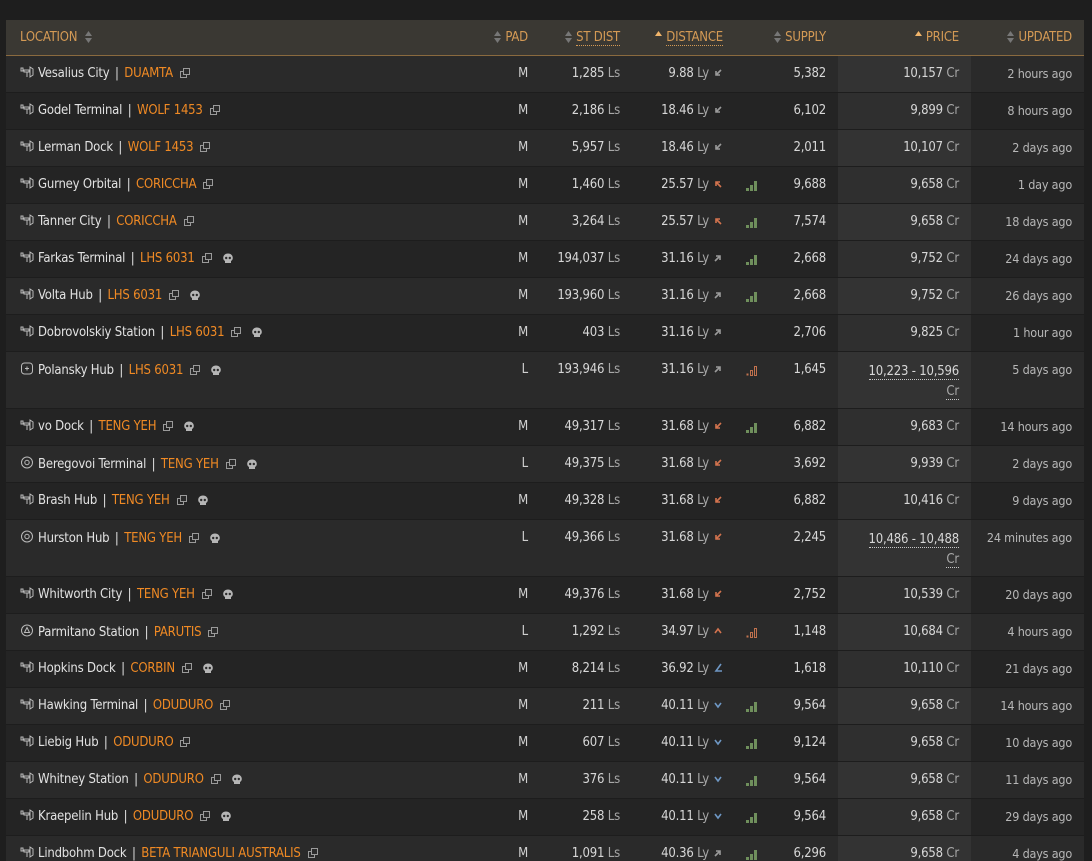 This screenshot has width=1092, height=861. Describe the element at coordinates (923, 668) in the screenshot. I see `price-value: 10,110` at that location.